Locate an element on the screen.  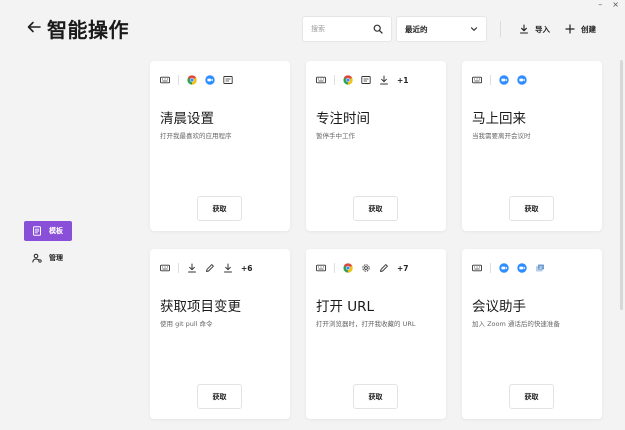
card-description: 使用 git pull 命令 is located at coordinates (186, 324).